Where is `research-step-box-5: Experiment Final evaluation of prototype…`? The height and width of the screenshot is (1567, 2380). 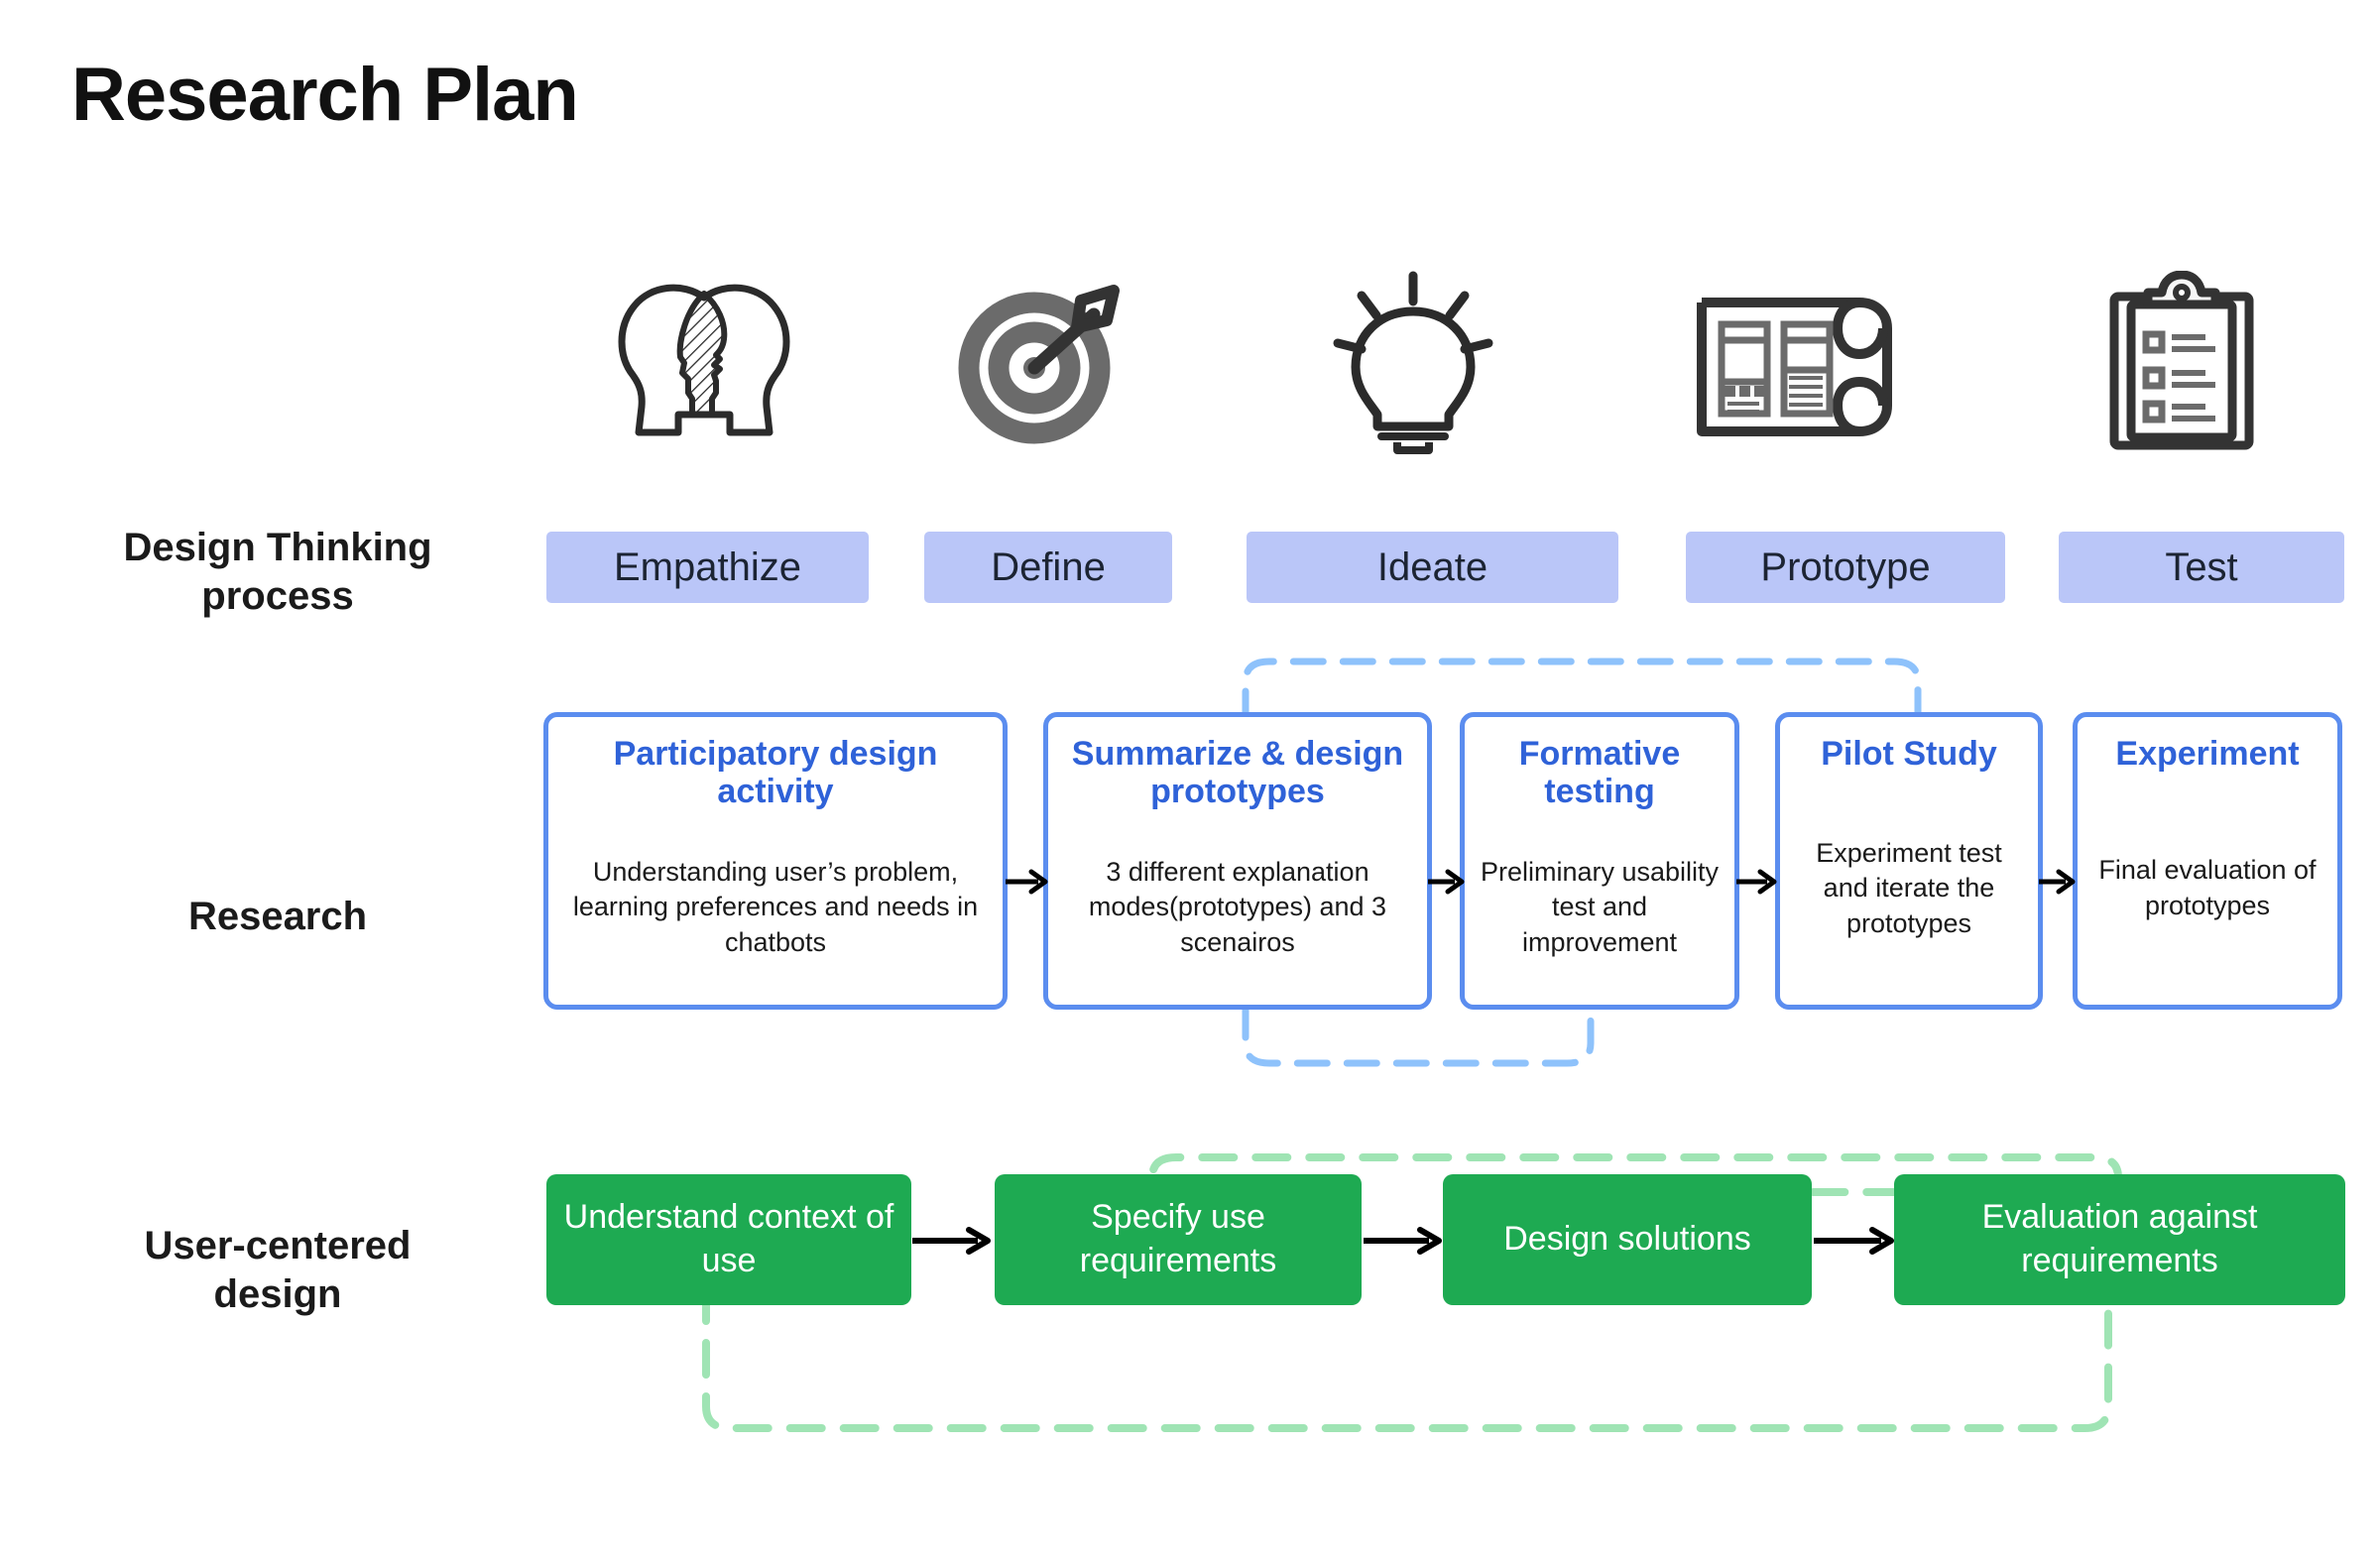
research-step-box-5: Experiment Final evaluation of prototype… is located at coordinates (2207, 861).